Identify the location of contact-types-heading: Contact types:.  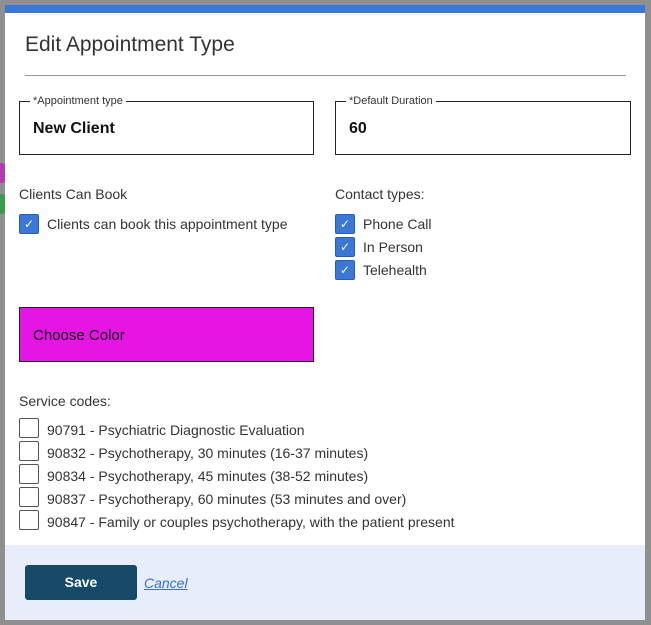
(380, 194).